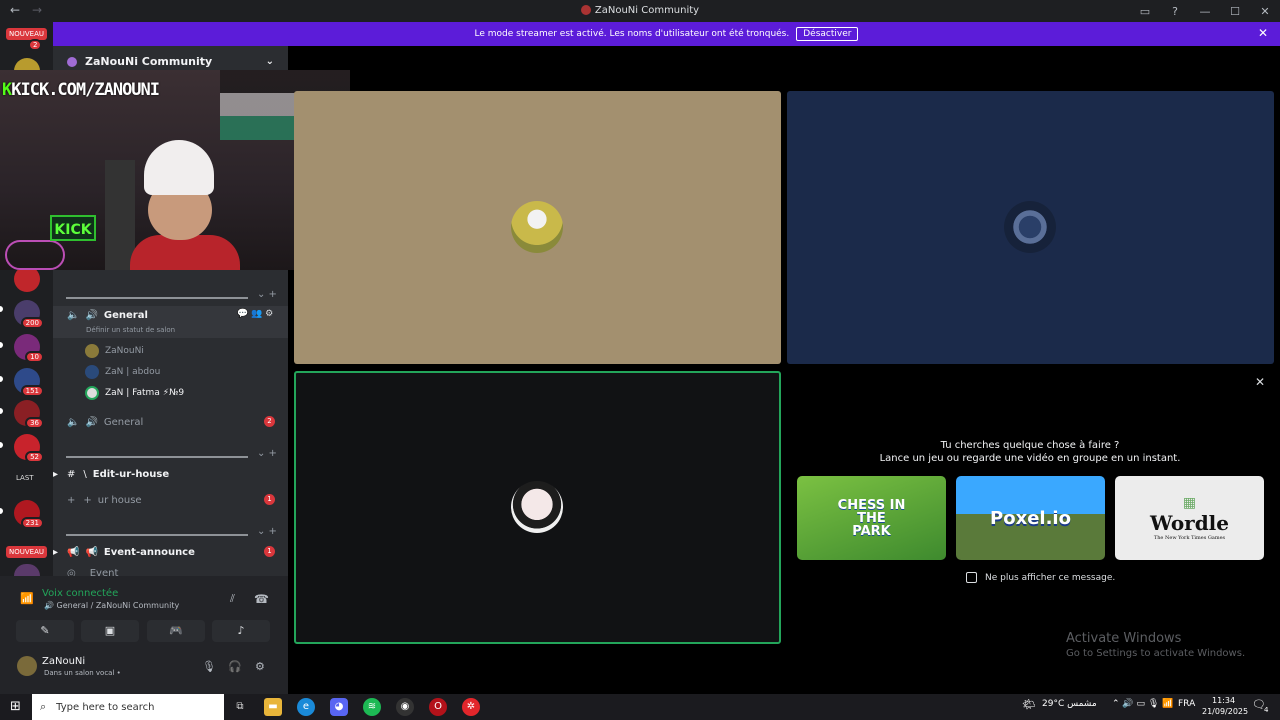  Describe the element at coordinates (73, 228) in the screenshot. I see `kick-sign: KICK` at that location.